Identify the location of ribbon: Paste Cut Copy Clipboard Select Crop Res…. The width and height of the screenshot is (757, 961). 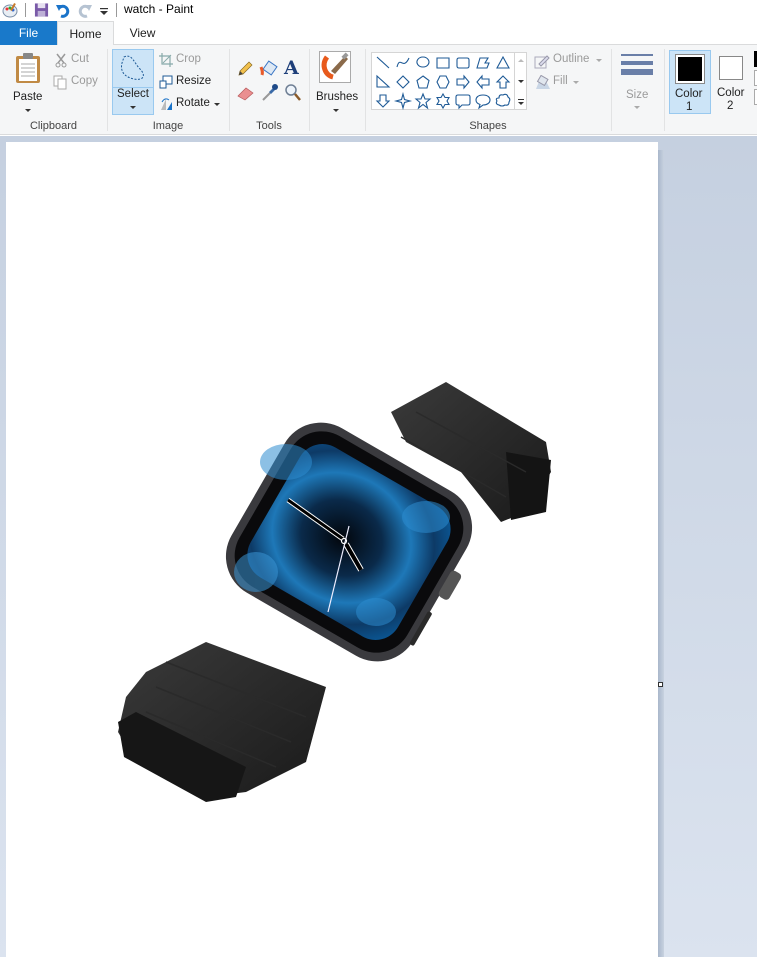
(378, 90).